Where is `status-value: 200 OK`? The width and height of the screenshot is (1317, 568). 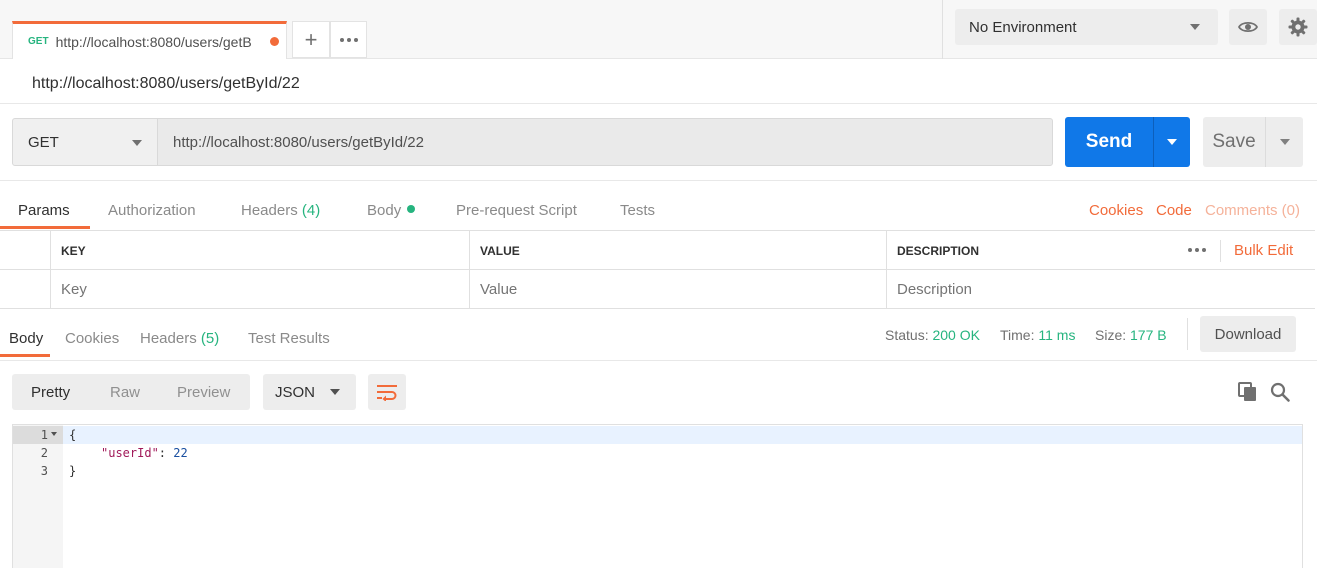 status-value: 200 OK is located at coordinates (956, 335).